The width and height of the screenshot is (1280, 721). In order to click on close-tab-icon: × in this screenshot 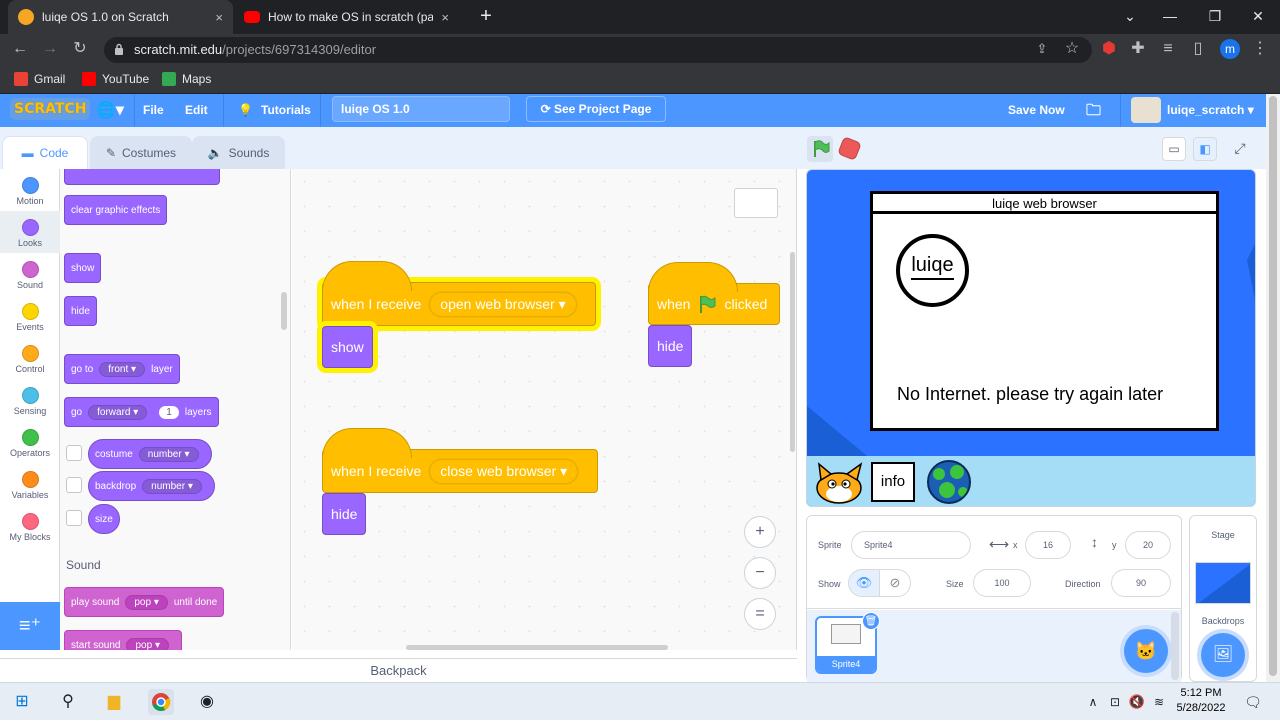, I will do `click(219, 17)`.